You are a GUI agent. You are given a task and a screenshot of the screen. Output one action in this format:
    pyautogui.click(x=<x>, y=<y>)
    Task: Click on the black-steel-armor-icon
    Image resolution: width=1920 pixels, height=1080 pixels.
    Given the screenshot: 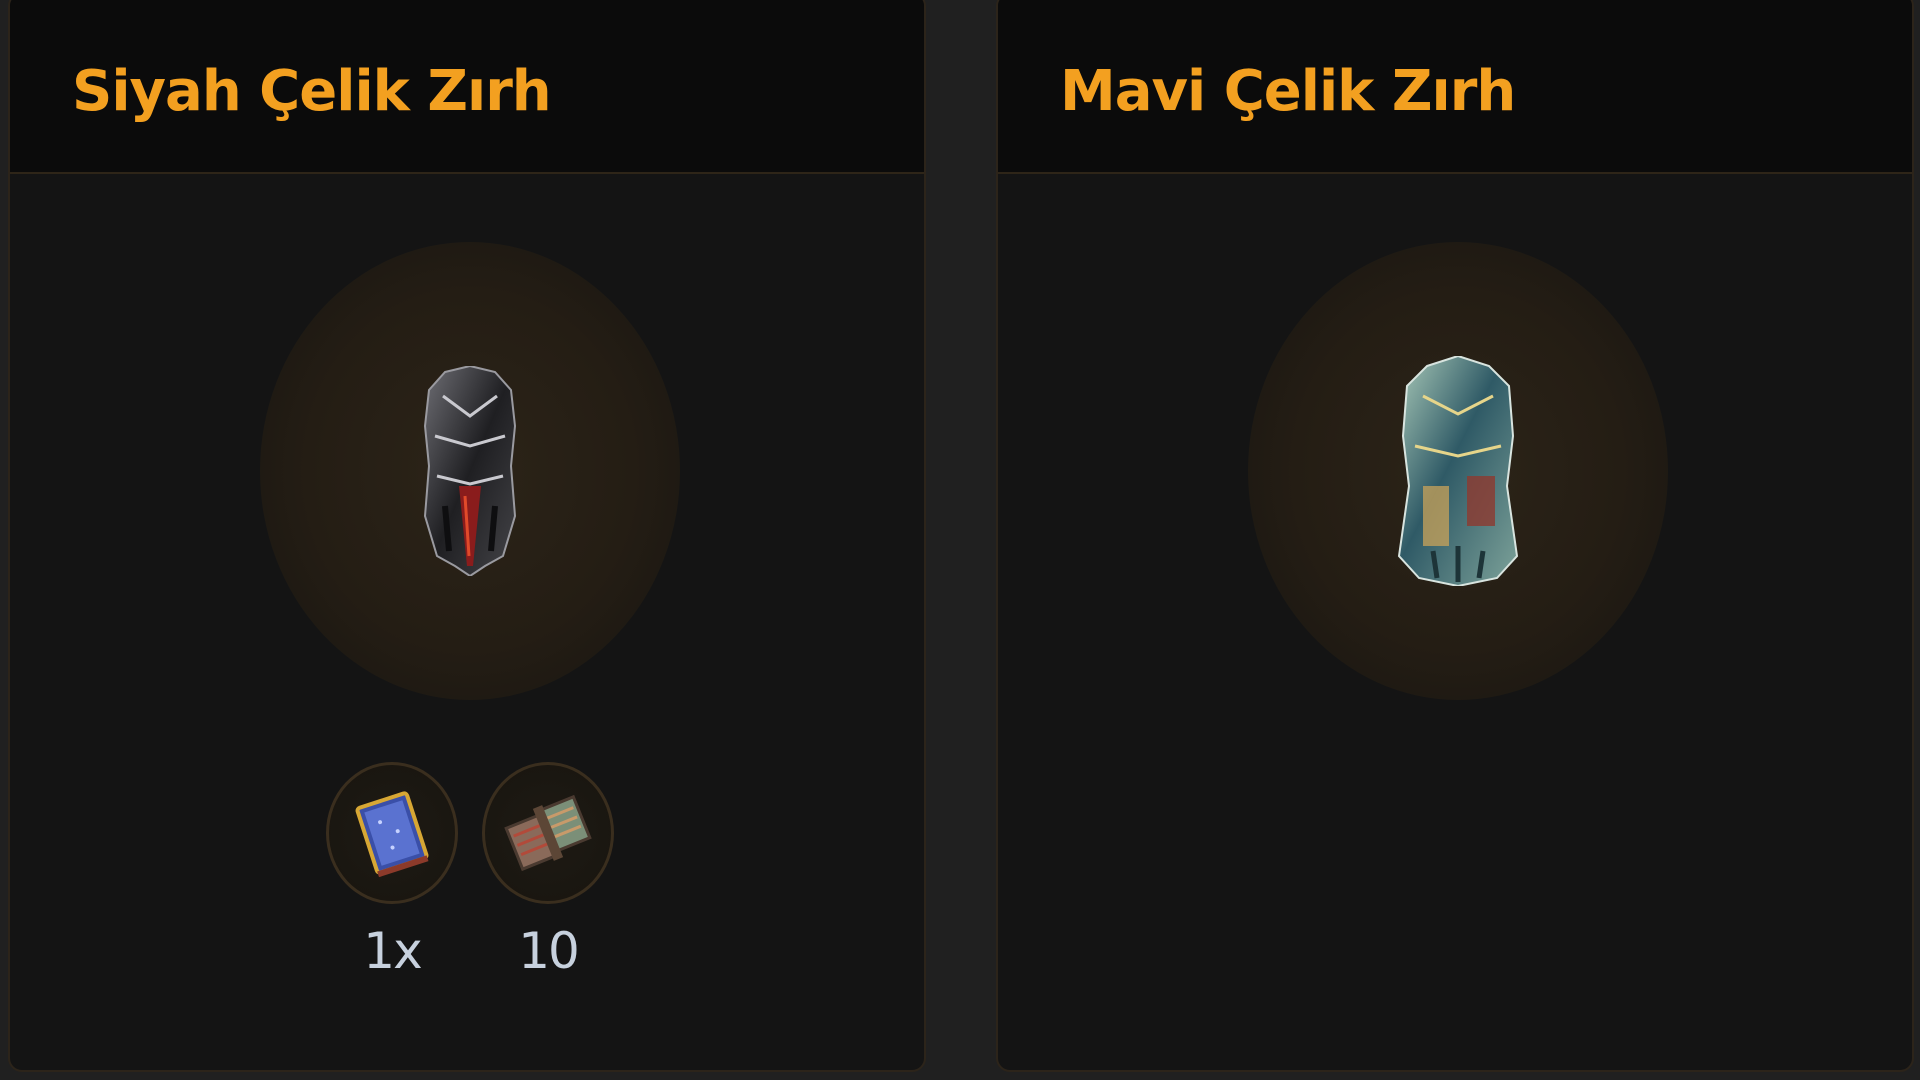 What is the action you would take?
    pyautogui.click(x=470, y=471)
    